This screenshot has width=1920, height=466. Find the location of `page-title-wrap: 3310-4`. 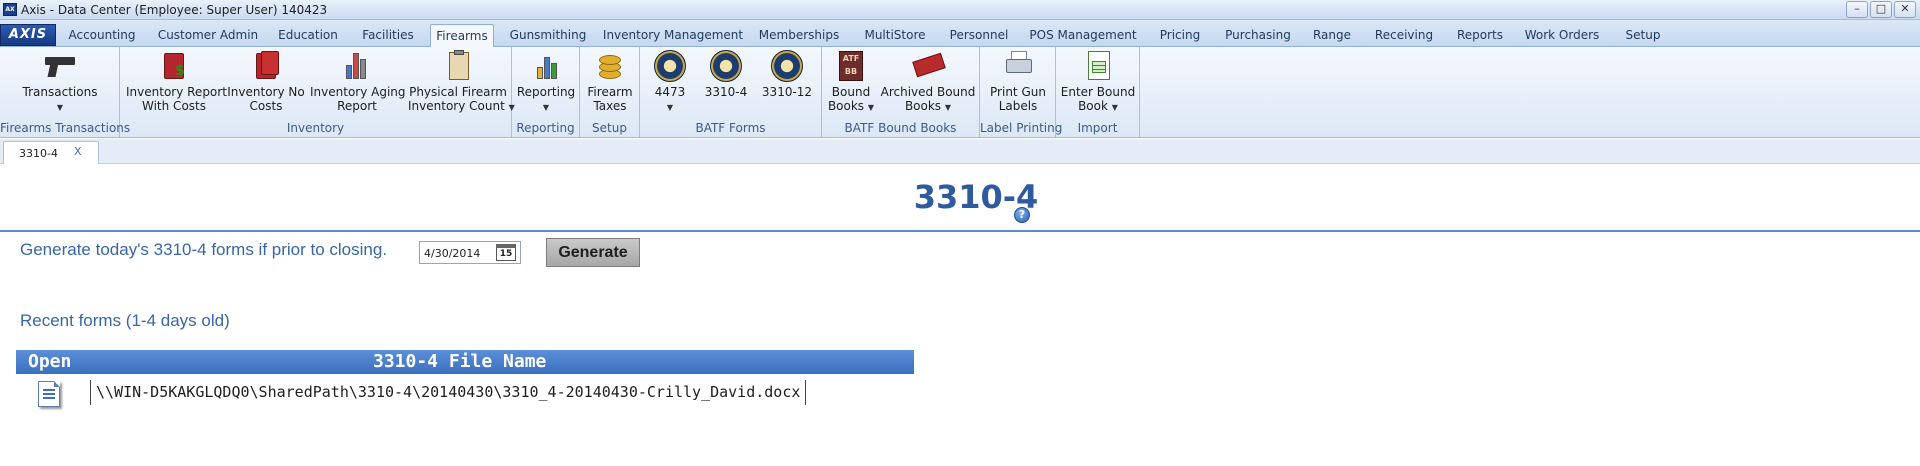

page-title-wrap: 3310-4 is located at coordinates (960, 197).